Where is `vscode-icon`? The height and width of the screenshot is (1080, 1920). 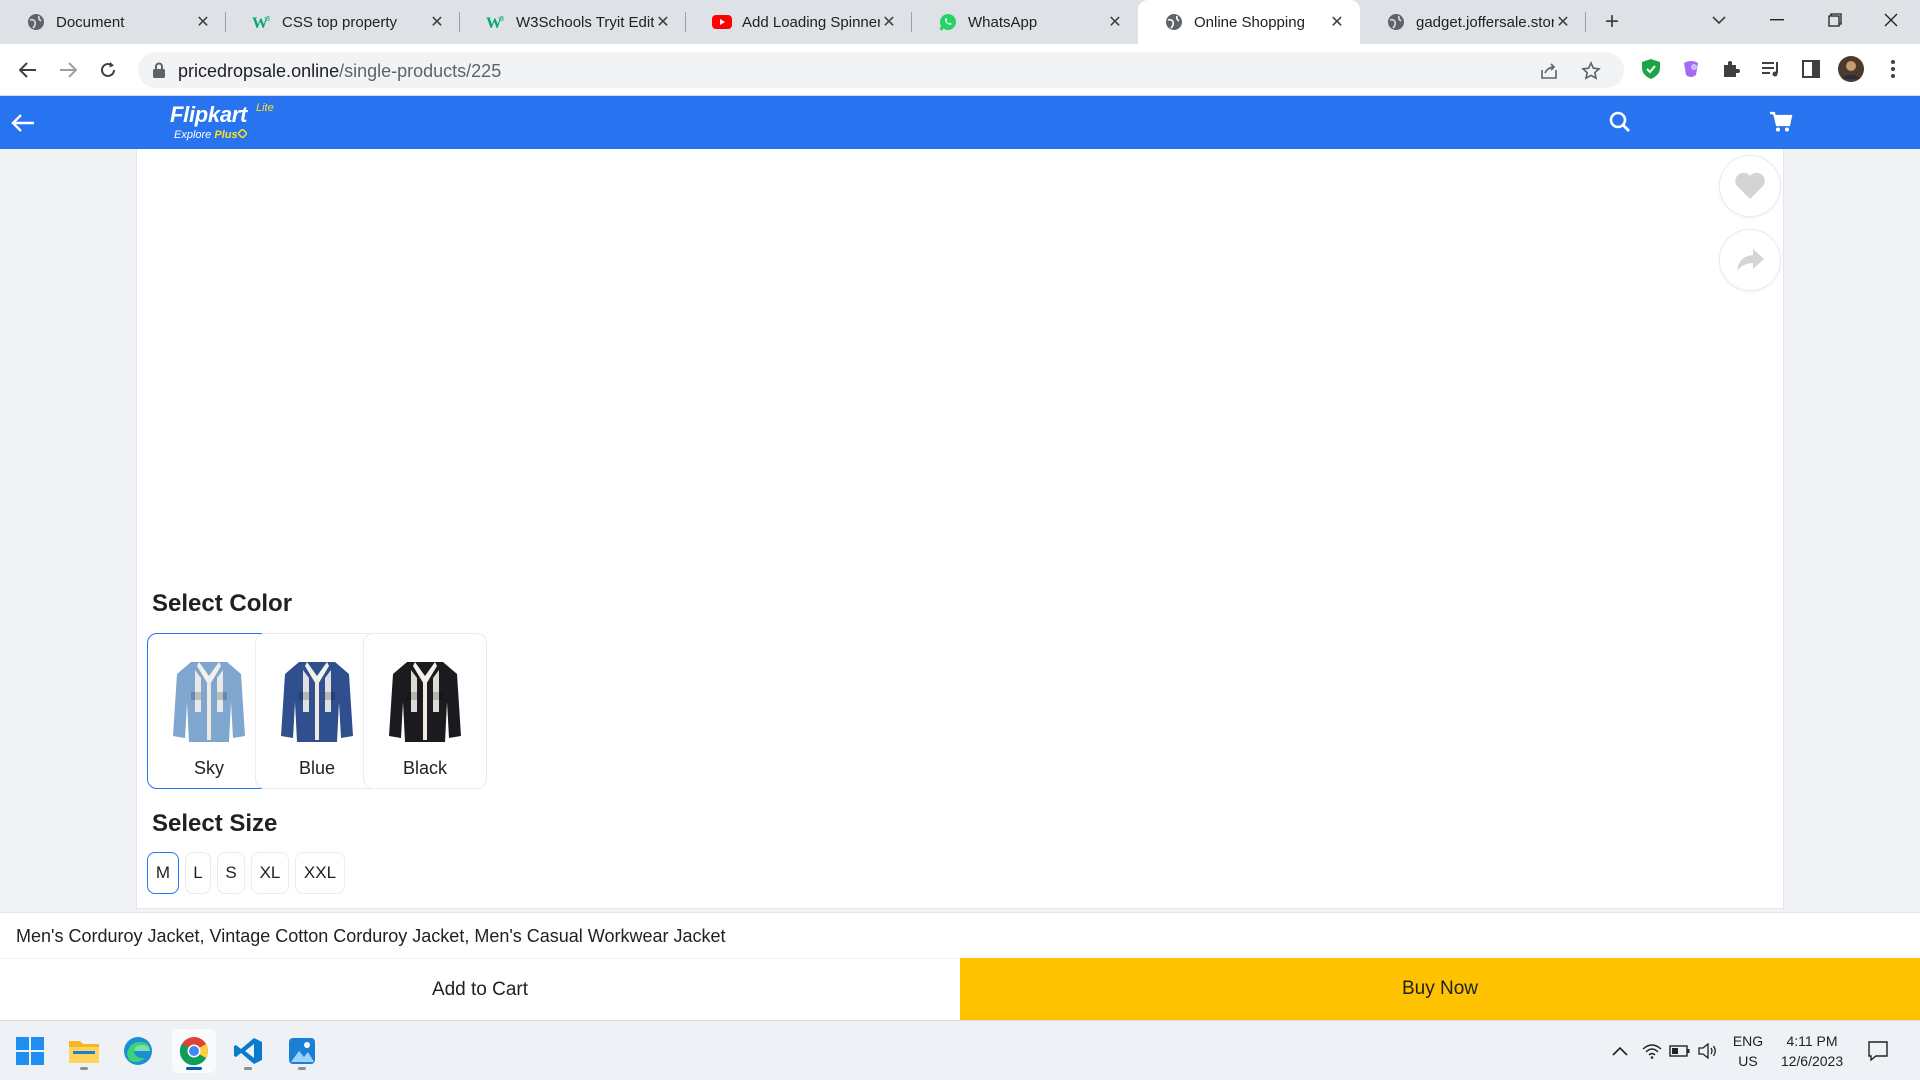 vscode-icon is located at coordinates (248, 1051).